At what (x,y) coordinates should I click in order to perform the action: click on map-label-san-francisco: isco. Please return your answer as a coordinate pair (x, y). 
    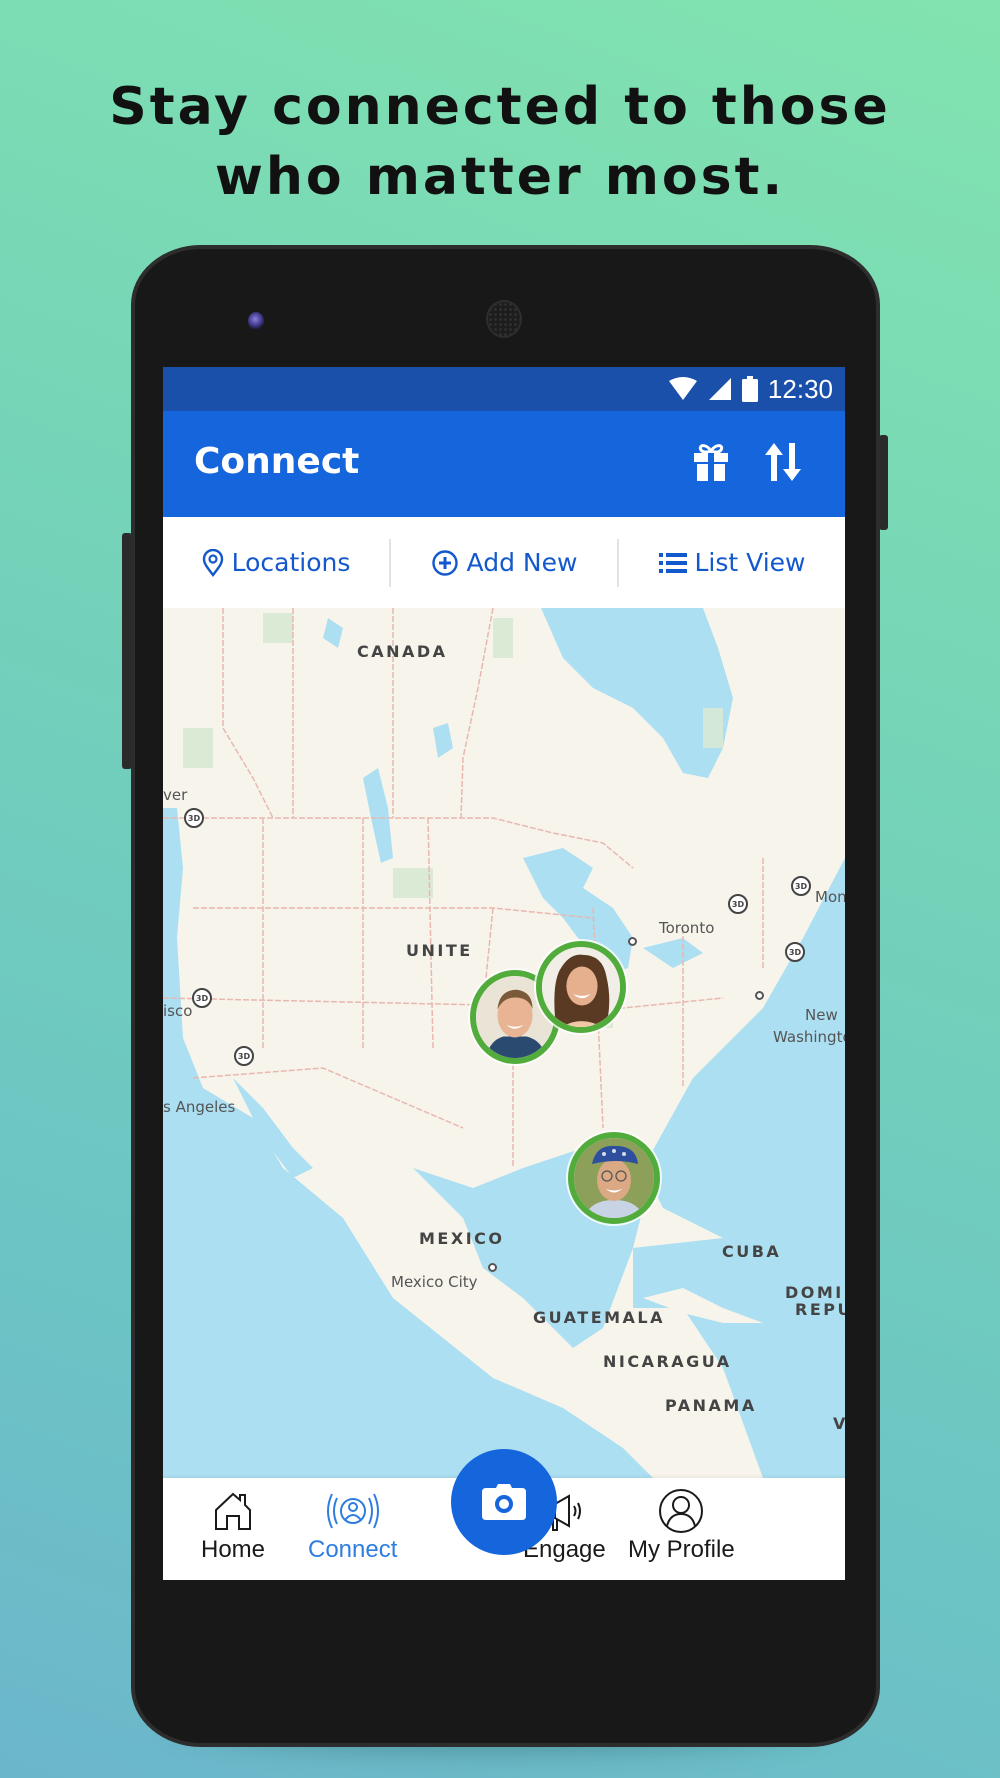
    Looking at the image, I should click on (178, 1011).